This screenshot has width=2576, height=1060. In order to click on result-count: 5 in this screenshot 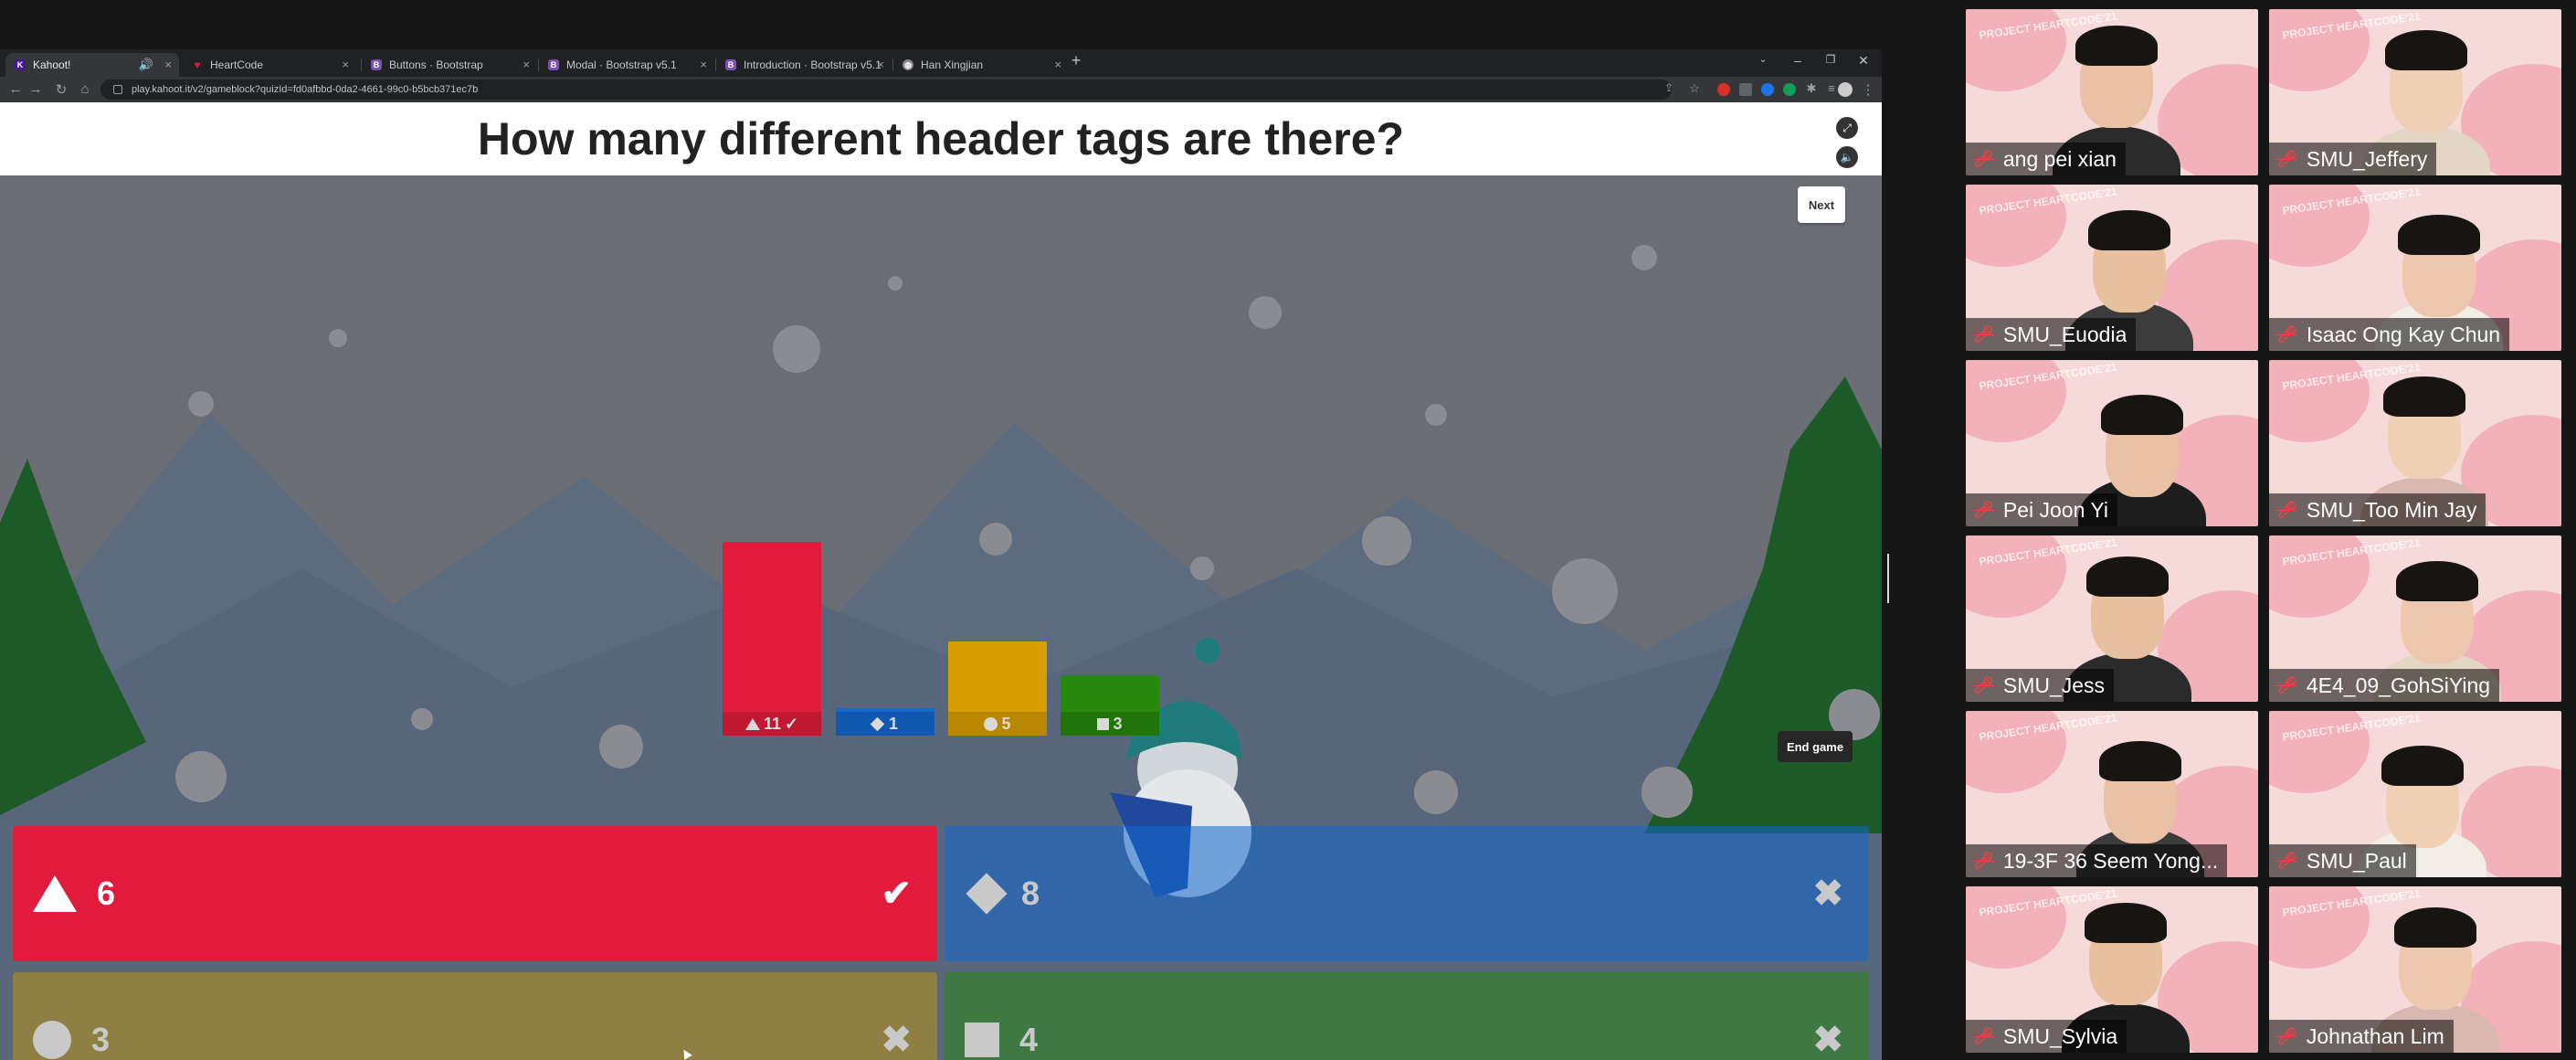, I will do `click(1006, 724)`.